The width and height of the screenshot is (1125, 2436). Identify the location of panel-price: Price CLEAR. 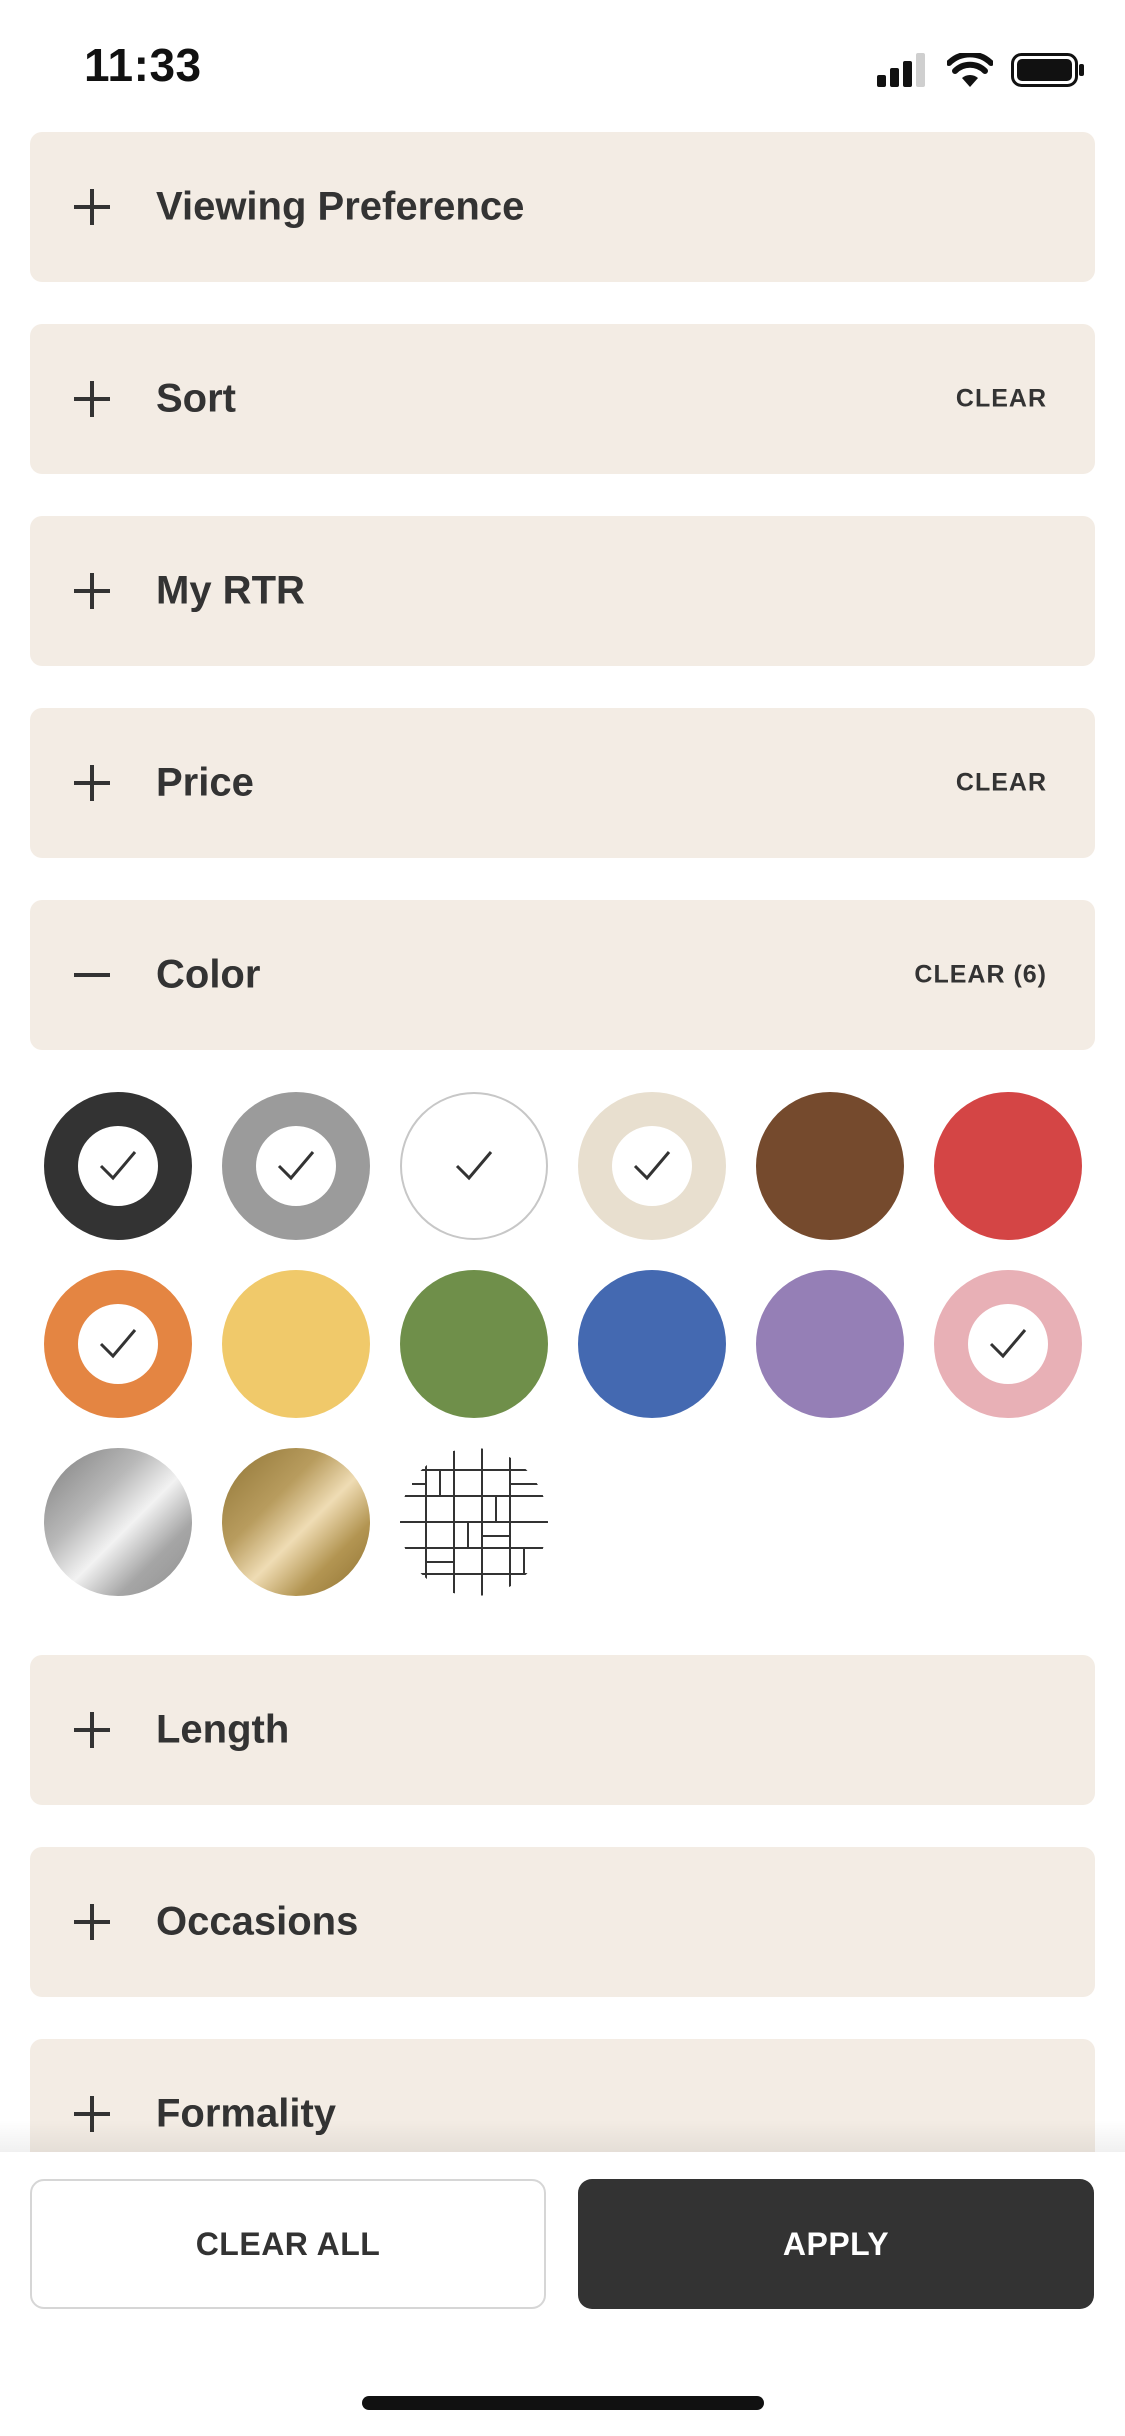
(562, 783).